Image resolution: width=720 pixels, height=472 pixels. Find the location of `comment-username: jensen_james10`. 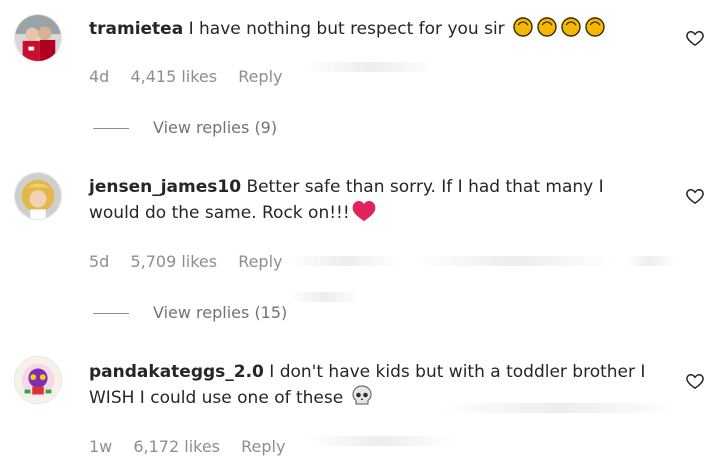

comment-username: jensen_james10 is located at coordinates (165, 187).